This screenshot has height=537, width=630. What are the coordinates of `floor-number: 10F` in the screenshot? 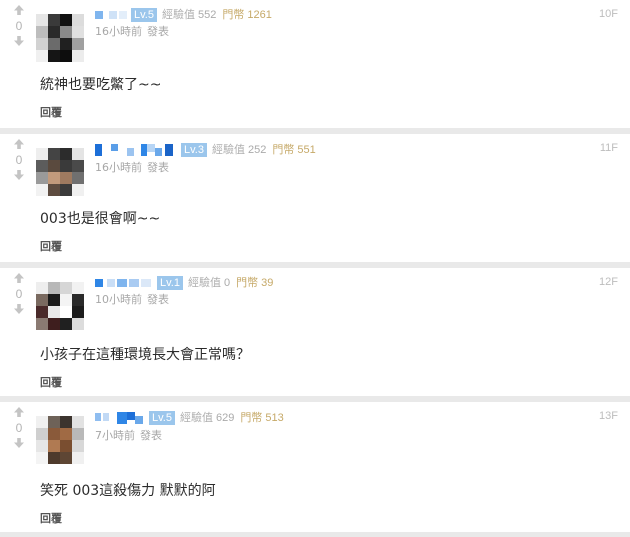 It's located at (608, 14).